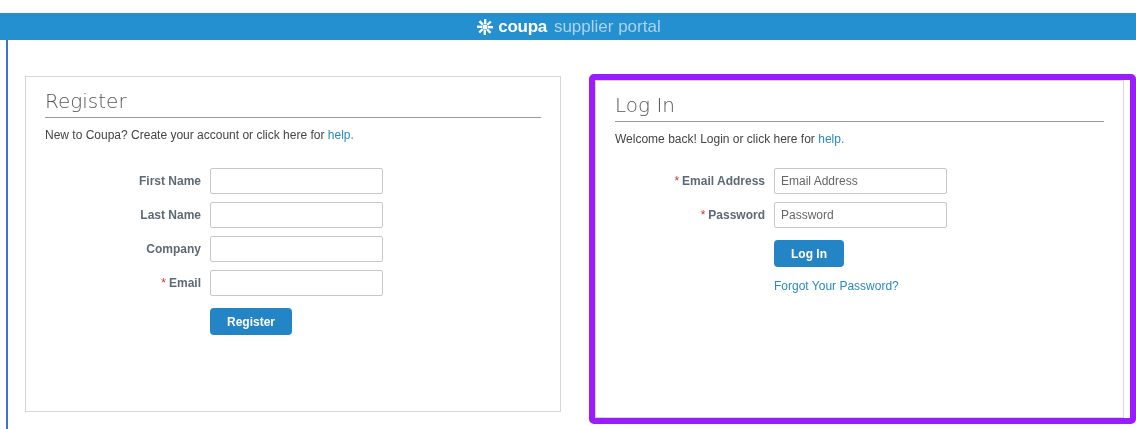  I want to click on intro-text: Welcome back! Login or click here for help., so click(730, 139).